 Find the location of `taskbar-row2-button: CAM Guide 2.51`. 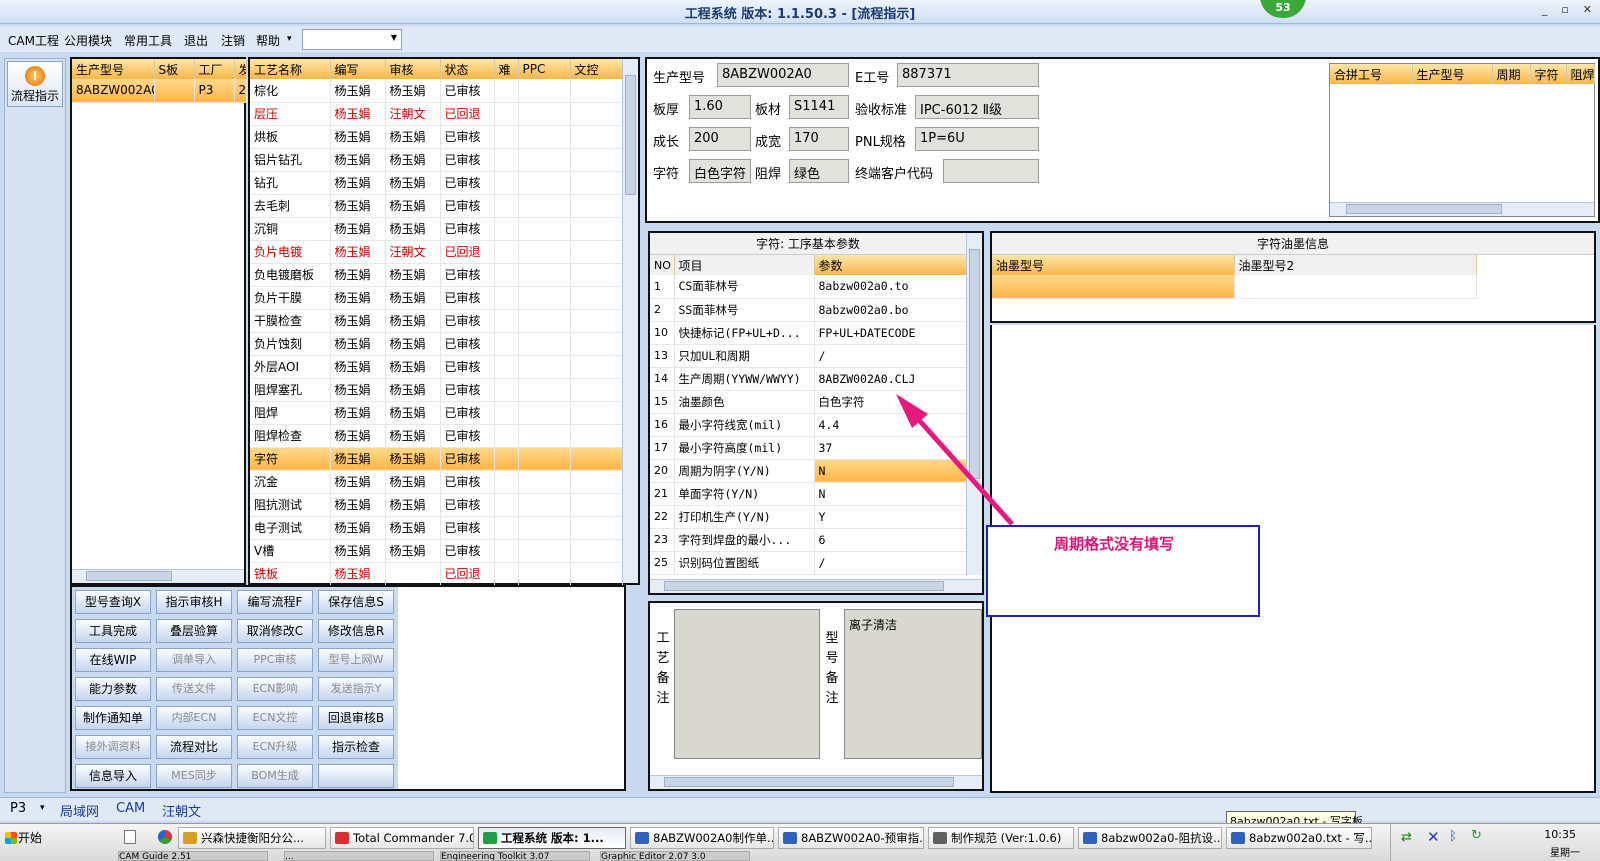

taskbar-row2-button: CAM Guide 2.51 is located at coordinates (193, 856).